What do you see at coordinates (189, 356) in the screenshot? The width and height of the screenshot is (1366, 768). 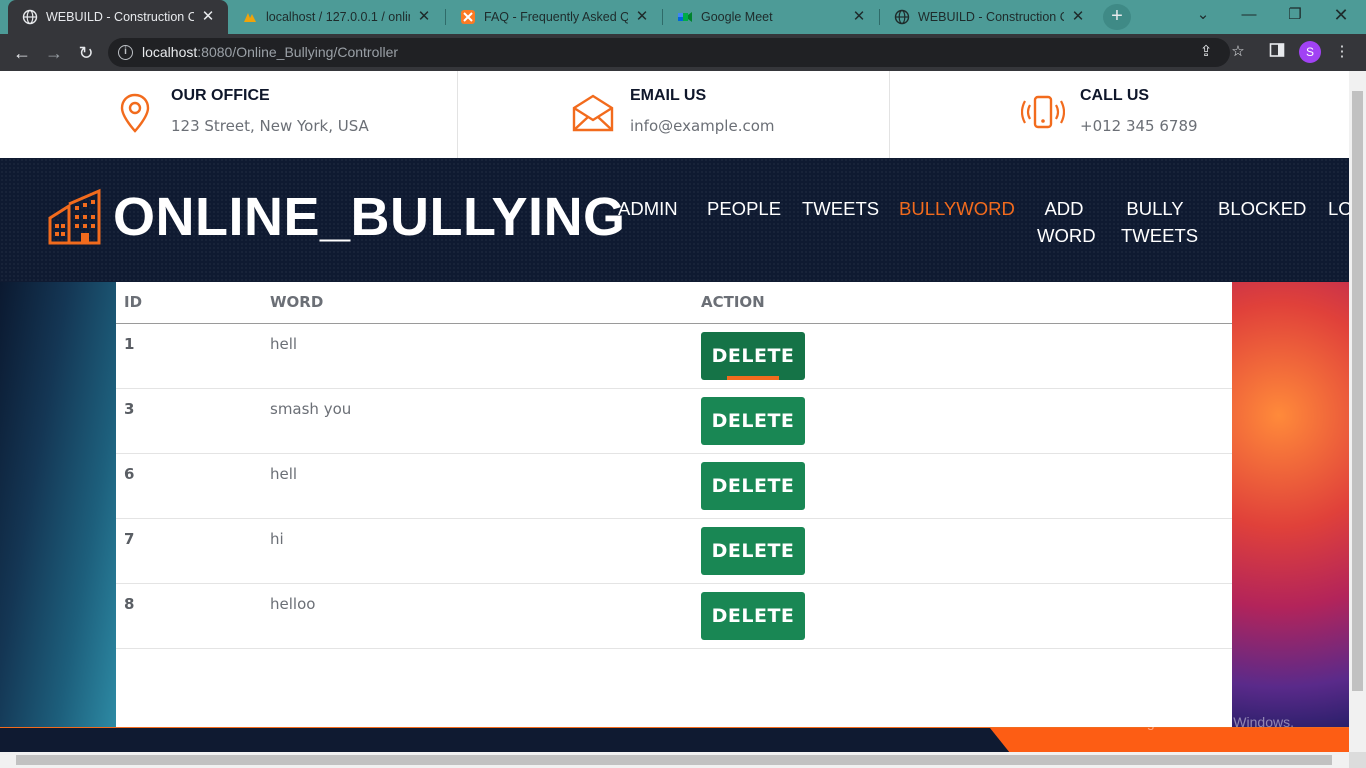 I see `row-id: 1` at bounding box center [189, 356].